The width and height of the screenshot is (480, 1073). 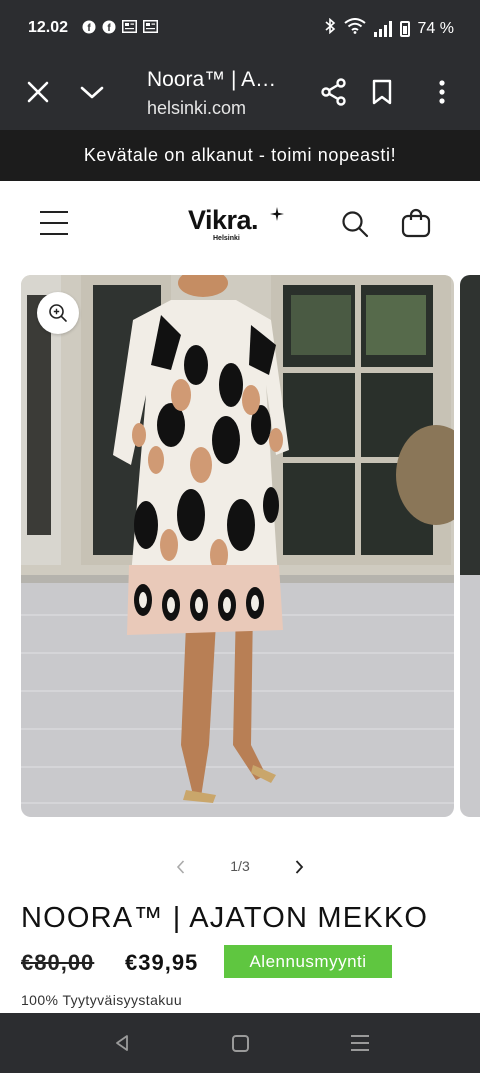 I want to click on signal-icon, so click(x=382, y=28).